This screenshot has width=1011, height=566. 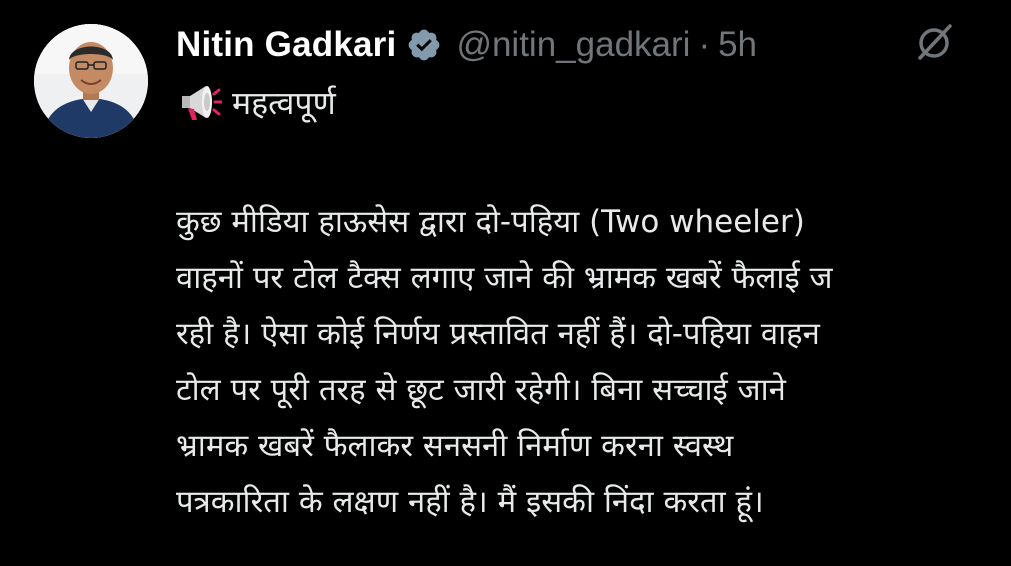 I want to click on author-name: Nitin Gadkari, so click(x=286, y=45).